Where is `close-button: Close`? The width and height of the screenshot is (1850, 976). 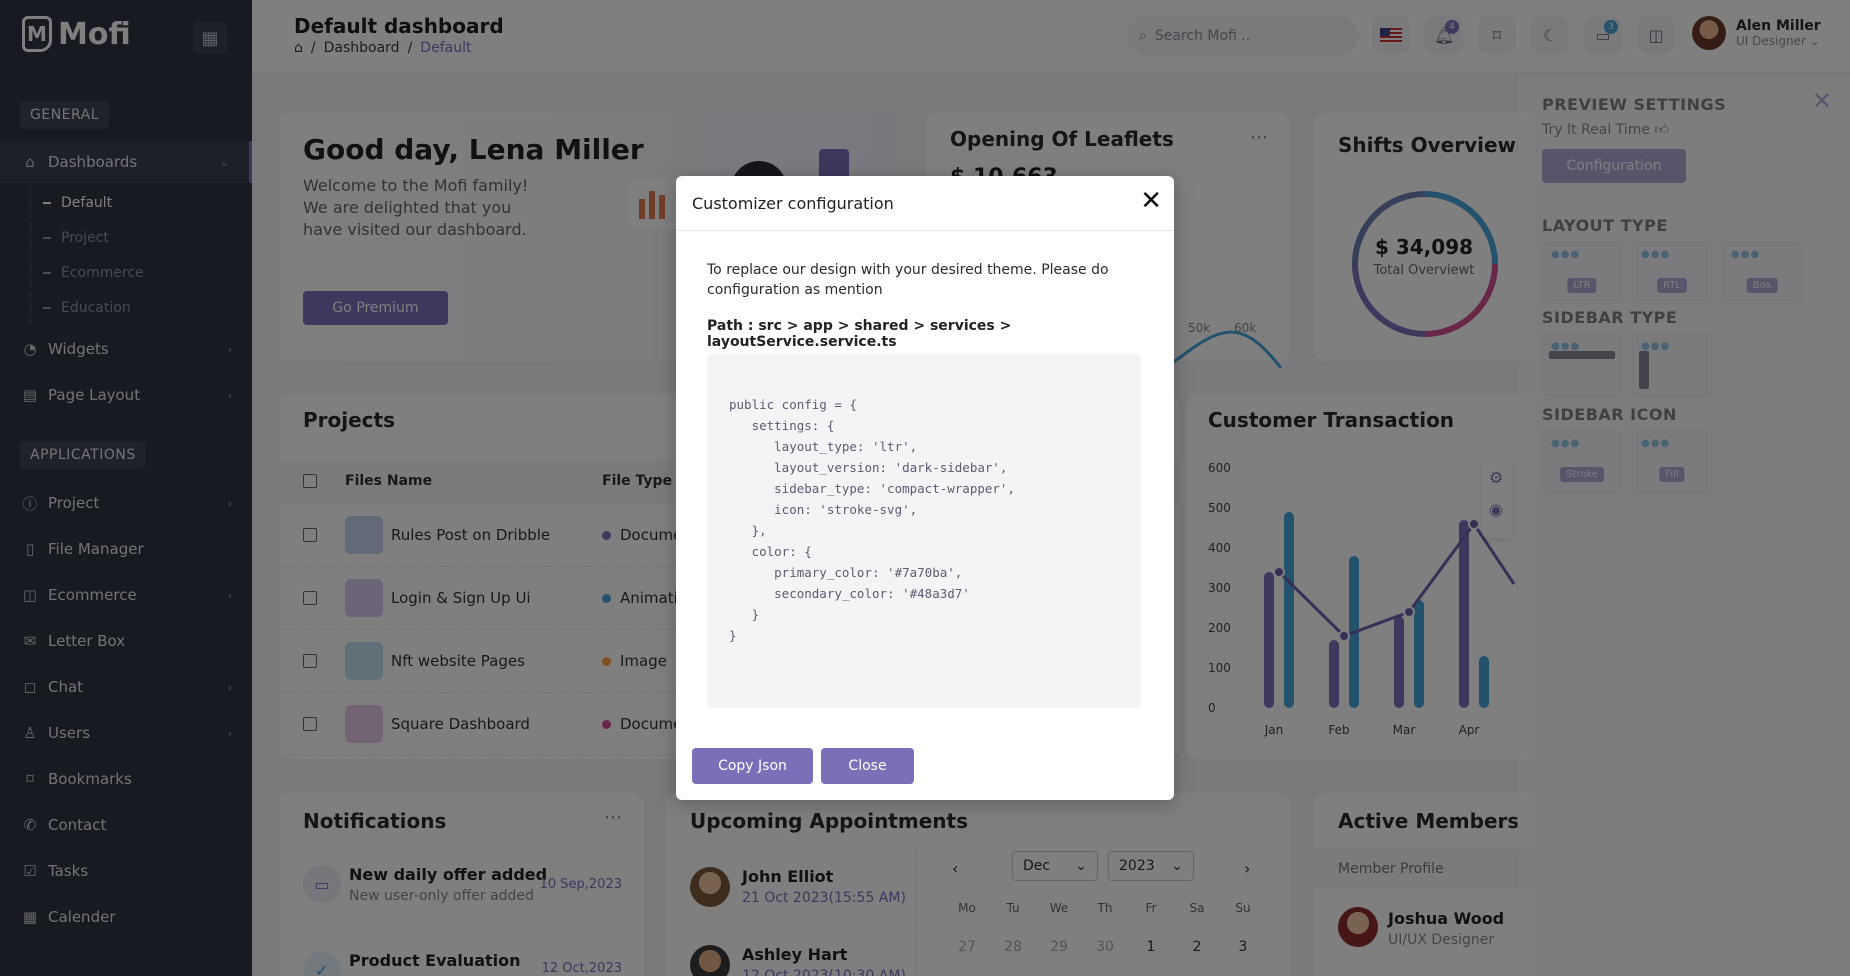
close-button: Close is located at coordinates (867, 766).